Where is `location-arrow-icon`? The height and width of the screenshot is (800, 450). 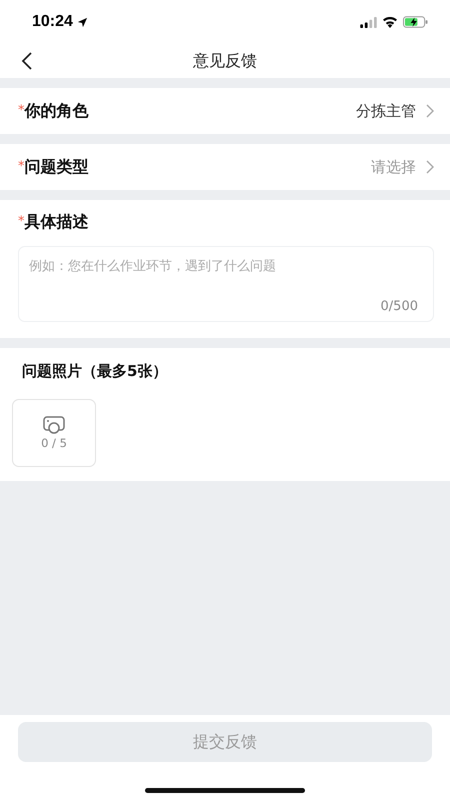
location-arrow-icon is located at coordinates (82, 22).